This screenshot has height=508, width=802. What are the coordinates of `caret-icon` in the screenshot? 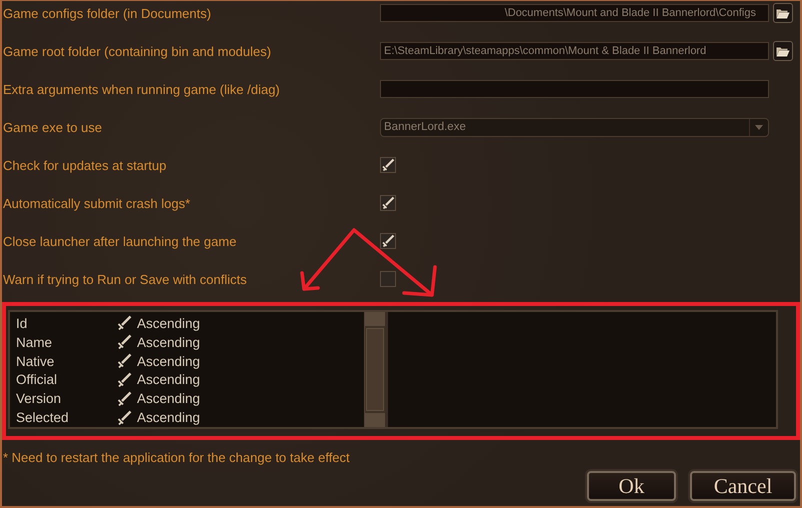 It's located at (759, 127).